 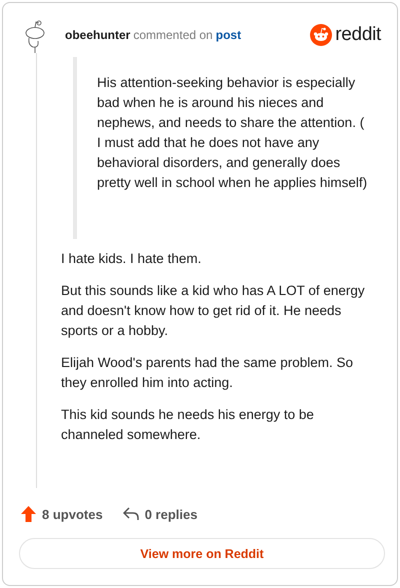 I want to click on alien-avatar-icon, so click(x=35, y=36).